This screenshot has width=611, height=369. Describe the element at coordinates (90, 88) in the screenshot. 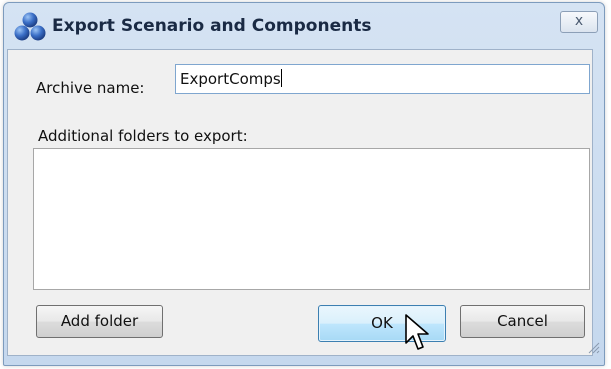

I see `archive-name-label: Archive name:` at that location.